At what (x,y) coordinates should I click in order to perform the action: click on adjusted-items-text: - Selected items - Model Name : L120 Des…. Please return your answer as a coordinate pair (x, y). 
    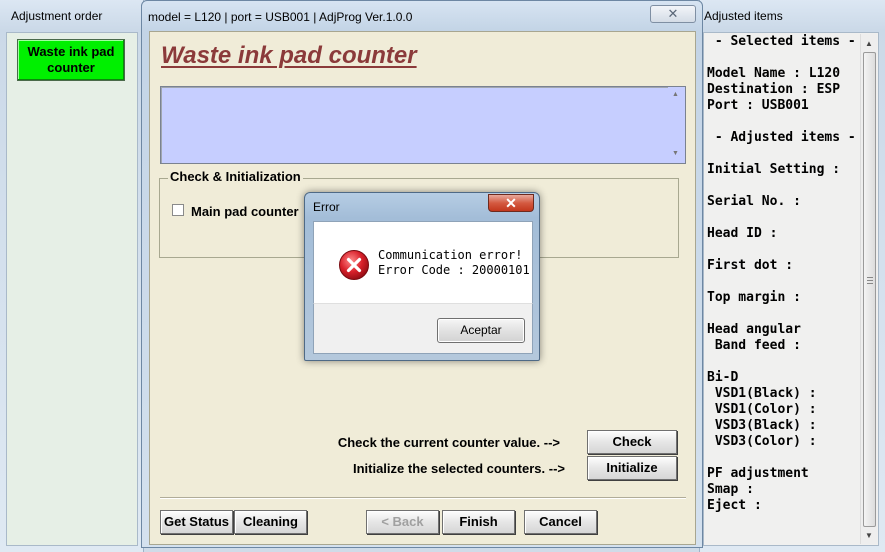
    Looking at the image, I should click on (781, 273).